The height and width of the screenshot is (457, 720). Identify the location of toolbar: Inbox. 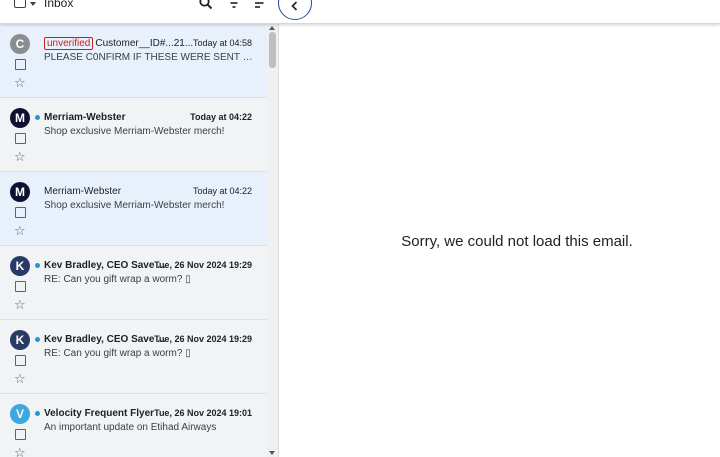
(360, 12).